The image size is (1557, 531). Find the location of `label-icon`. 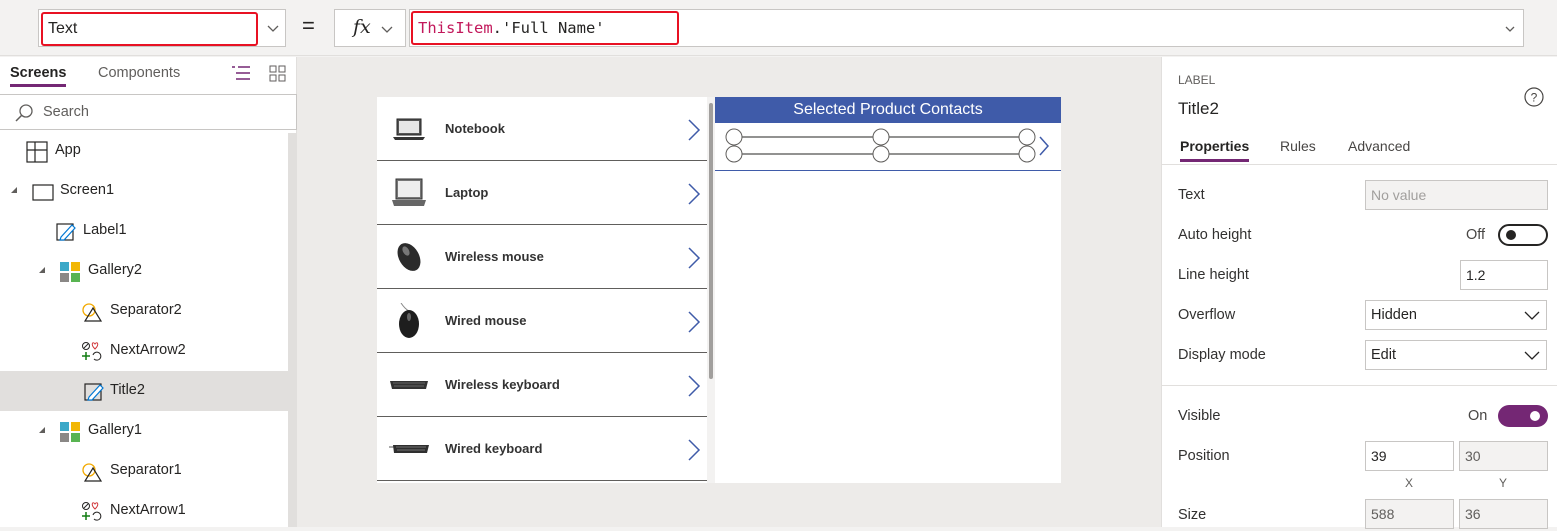

label-icon is located at coordinates (94, 392).